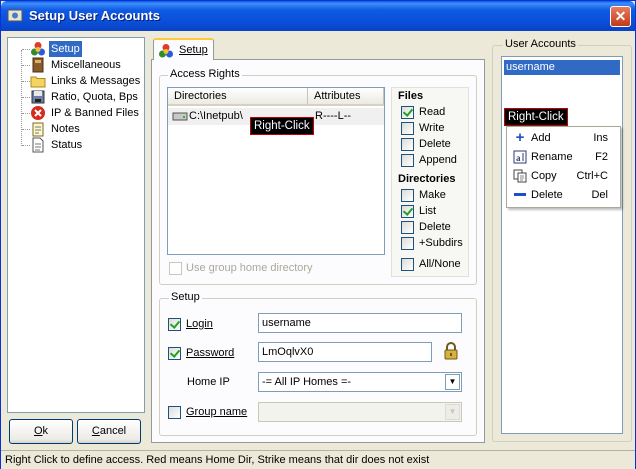 The image size is (636, 469). Describe the element at coordinates (38, 65) in the screenshot. I see `book-icon` at that location.